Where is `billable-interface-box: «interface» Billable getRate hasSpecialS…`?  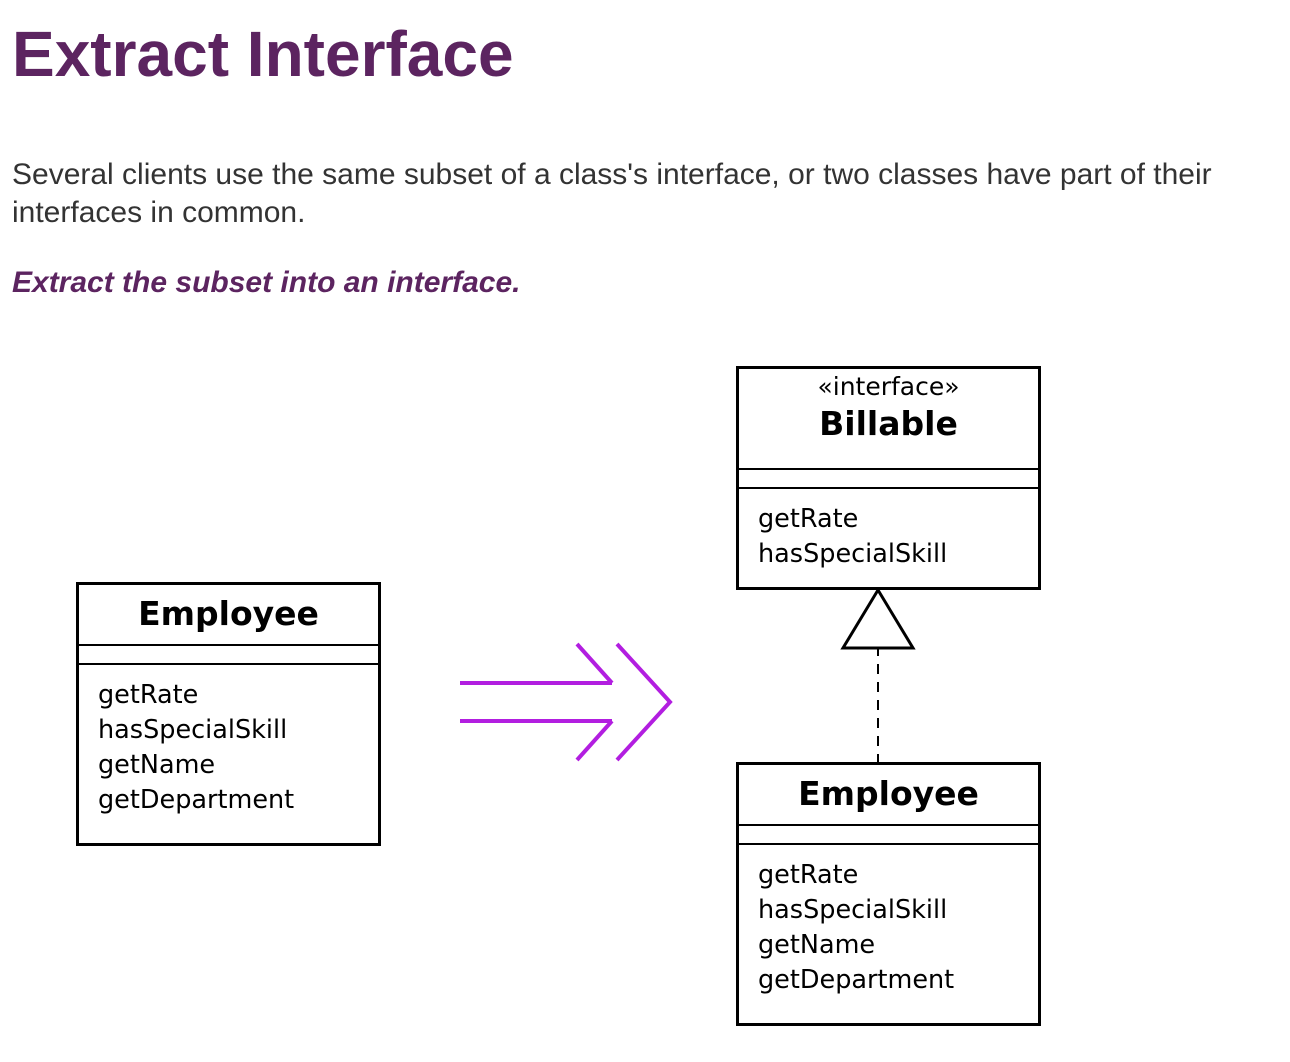 billable-interface-box: «interface» Billable getRate hasSpecialS… is located at coordinates (888, 478).